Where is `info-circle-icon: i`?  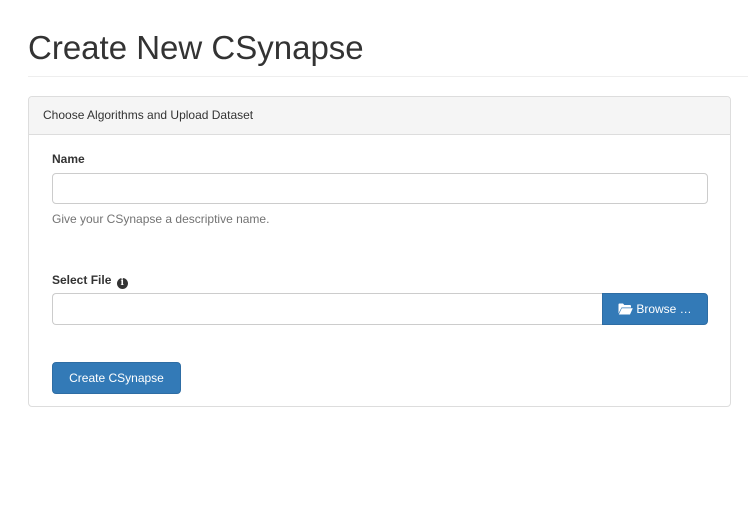
info-circle-icon: i is located at coordinates (122, 283).